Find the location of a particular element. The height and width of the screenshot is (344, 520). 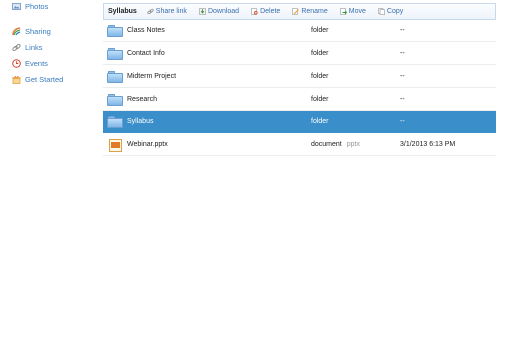

sidebar-item-photos: Photos is located at coordinates (30, 6).